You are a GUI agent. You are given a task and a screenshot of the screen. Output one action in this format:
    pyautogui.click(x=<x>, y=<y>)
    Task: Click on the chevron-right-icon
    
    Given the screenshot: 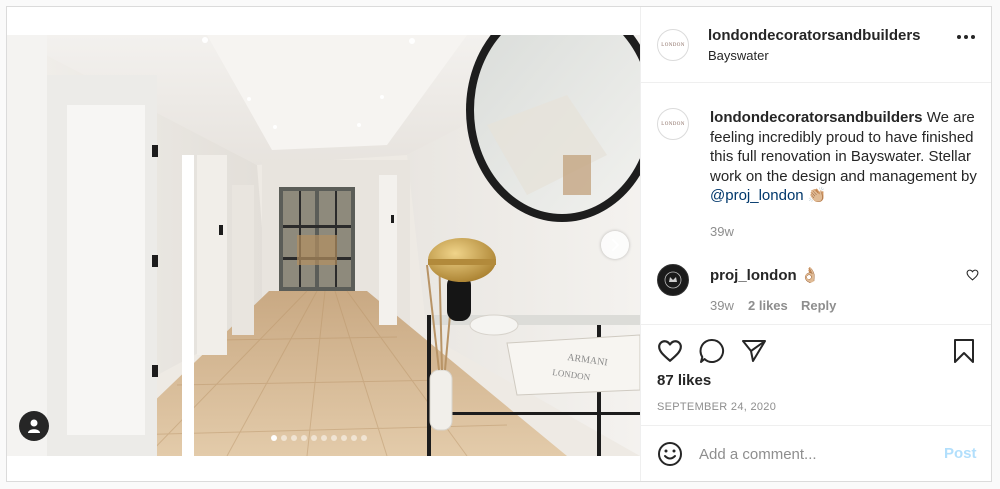 What is the action you would take?
    pyautogui.click(x=615, y=245)
    